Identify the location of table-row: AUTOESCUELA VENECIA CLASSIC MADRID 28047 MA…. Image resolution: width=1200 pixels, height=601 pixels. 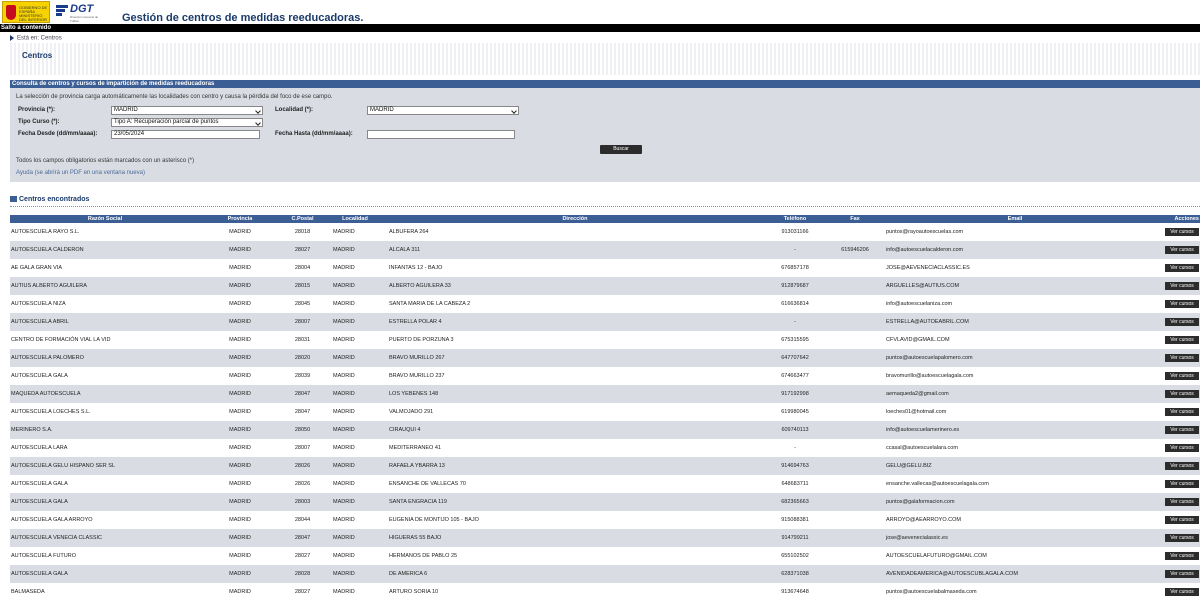
(605, 538).